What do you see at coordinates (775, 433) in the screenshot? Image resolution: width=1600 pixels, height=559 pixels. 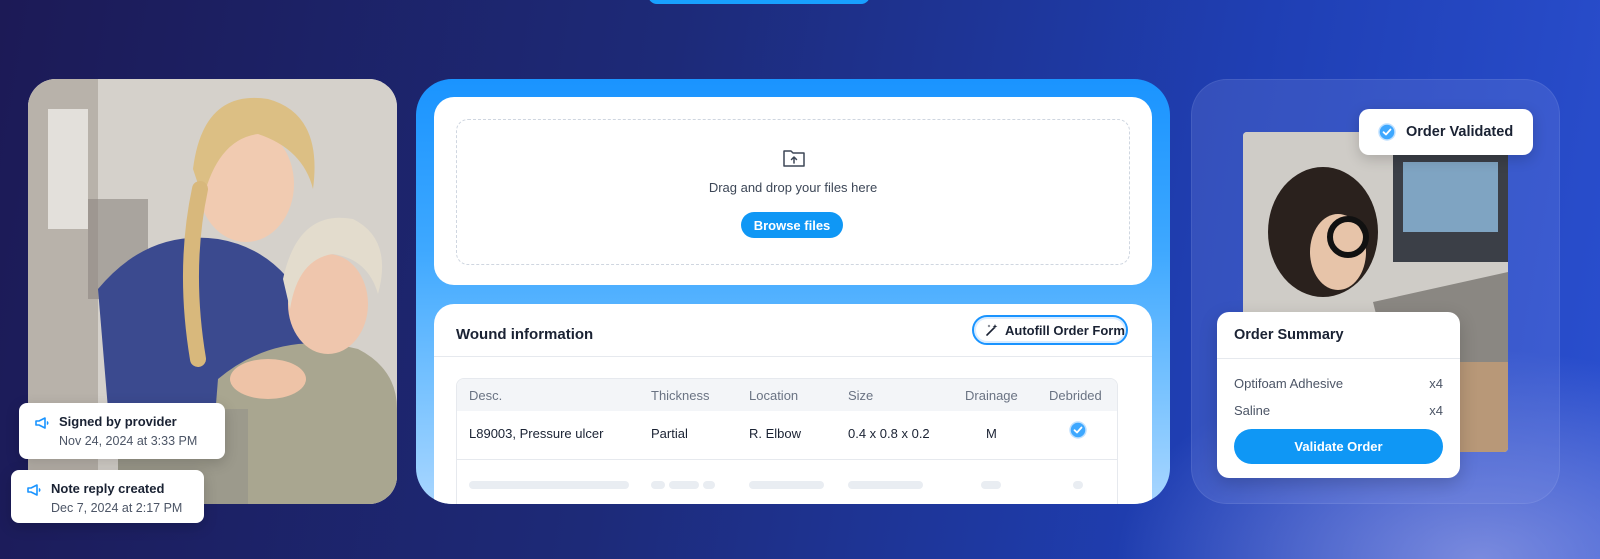 I see `cell-location: R. Elbow` at bounding box center [775, 433].